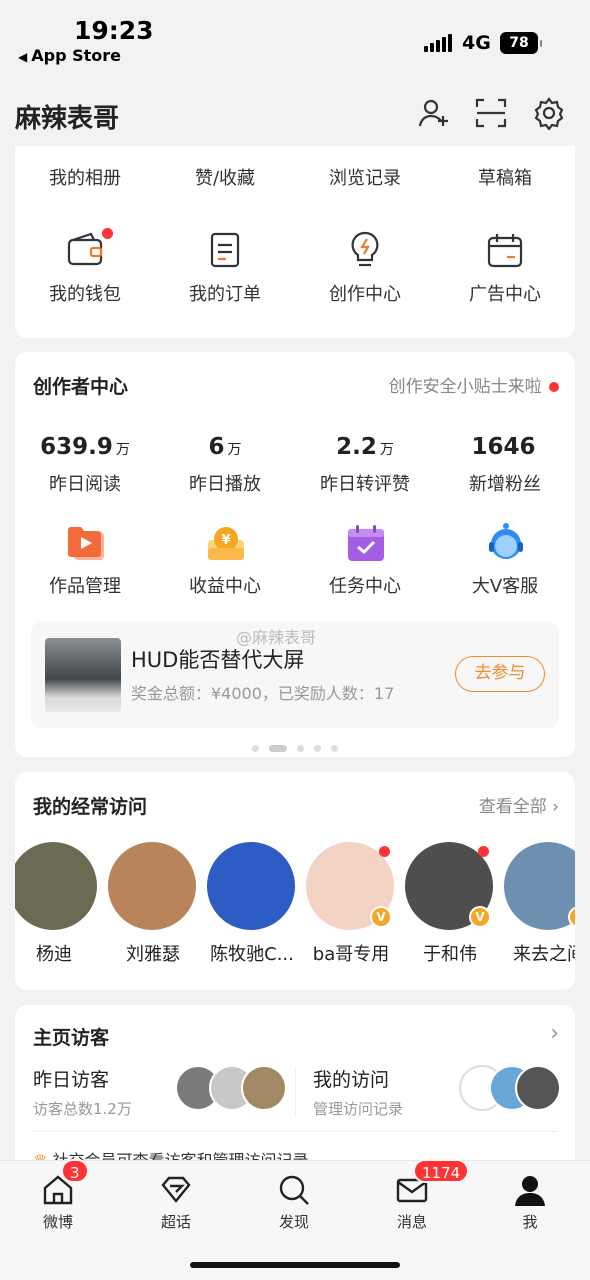 This screenshot has height=1280, width=590. I want to click on creator-tip-link: 创作安全小贴士来啦, so click(474, 384).